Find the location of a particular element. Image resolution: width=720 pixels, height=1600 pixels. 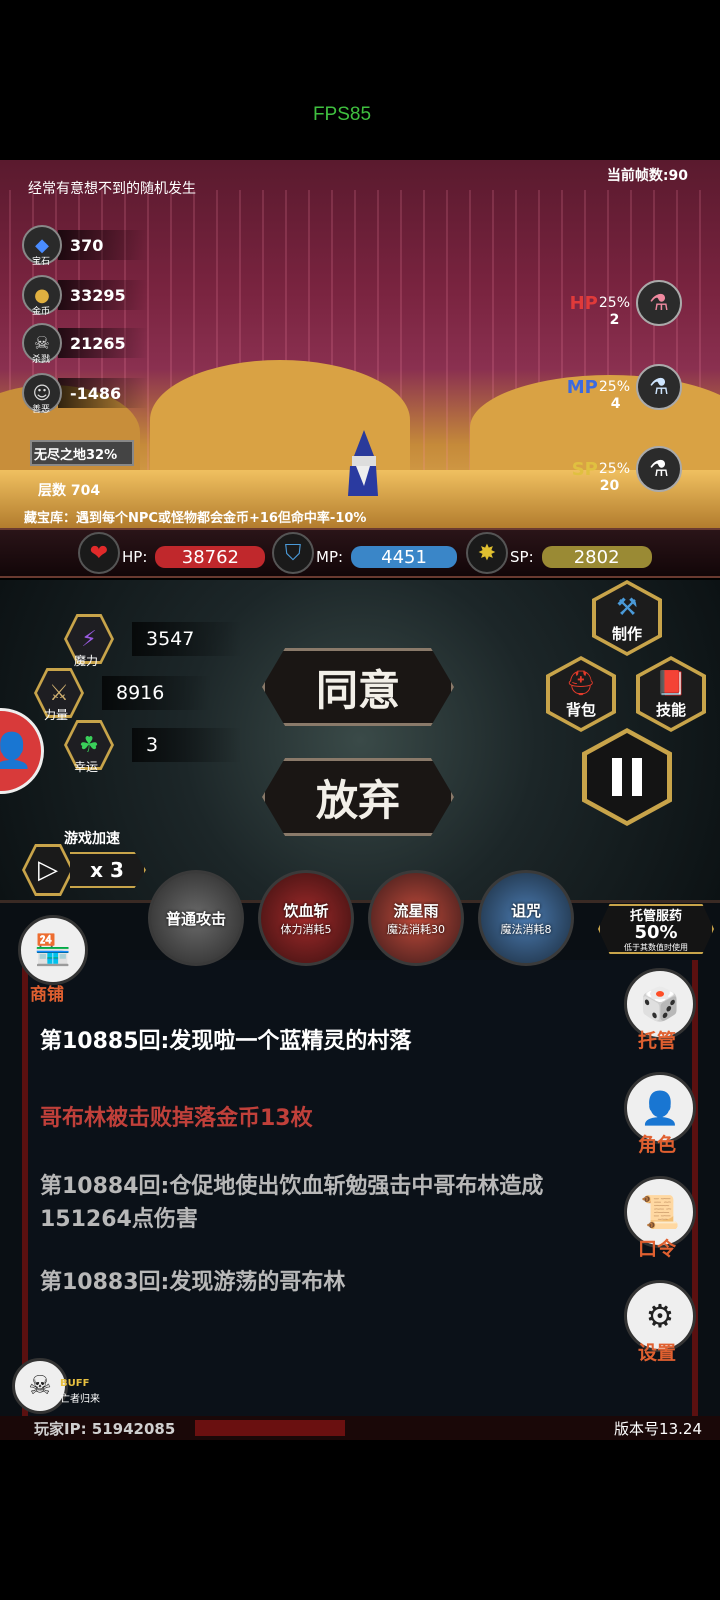

hooded-figure-icon: 👤 is located at coordinates (660, 1108).